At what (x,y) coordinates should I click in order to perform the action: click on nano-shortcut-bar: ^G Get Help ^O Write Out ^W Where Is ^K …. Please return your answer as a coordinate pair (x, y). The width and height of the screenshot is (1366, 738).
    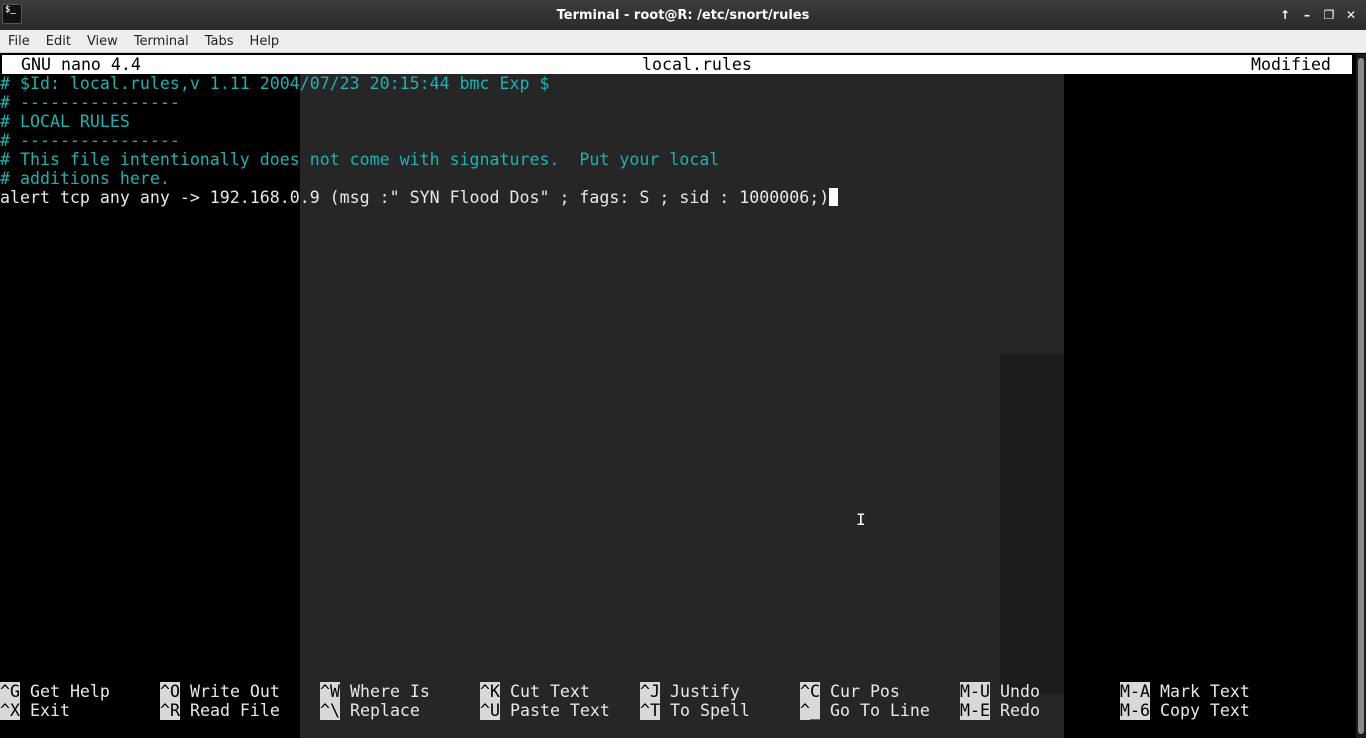
    Looking at the image, I should click on (678, 702).